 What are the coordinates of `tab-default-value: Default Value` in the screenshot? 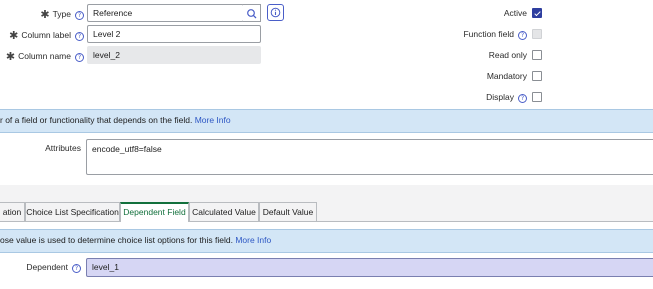 It's located at (288, 211).